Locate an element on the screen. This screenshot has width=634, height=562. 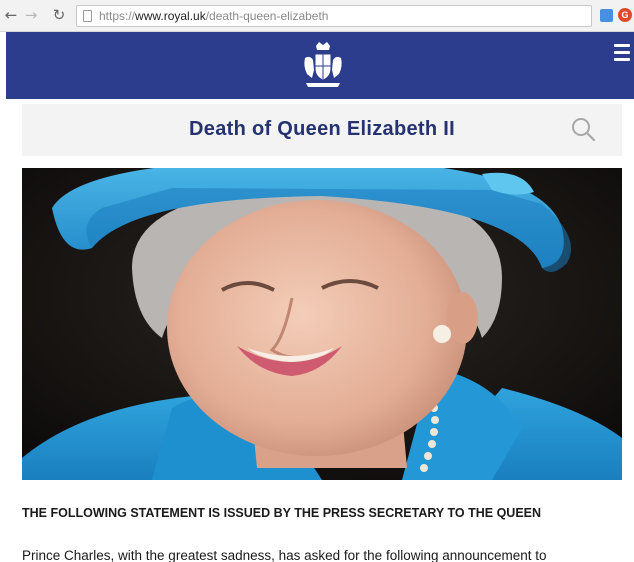
title-bar: Death of Queen Elizabeth II is located at coordinates (322, 130).